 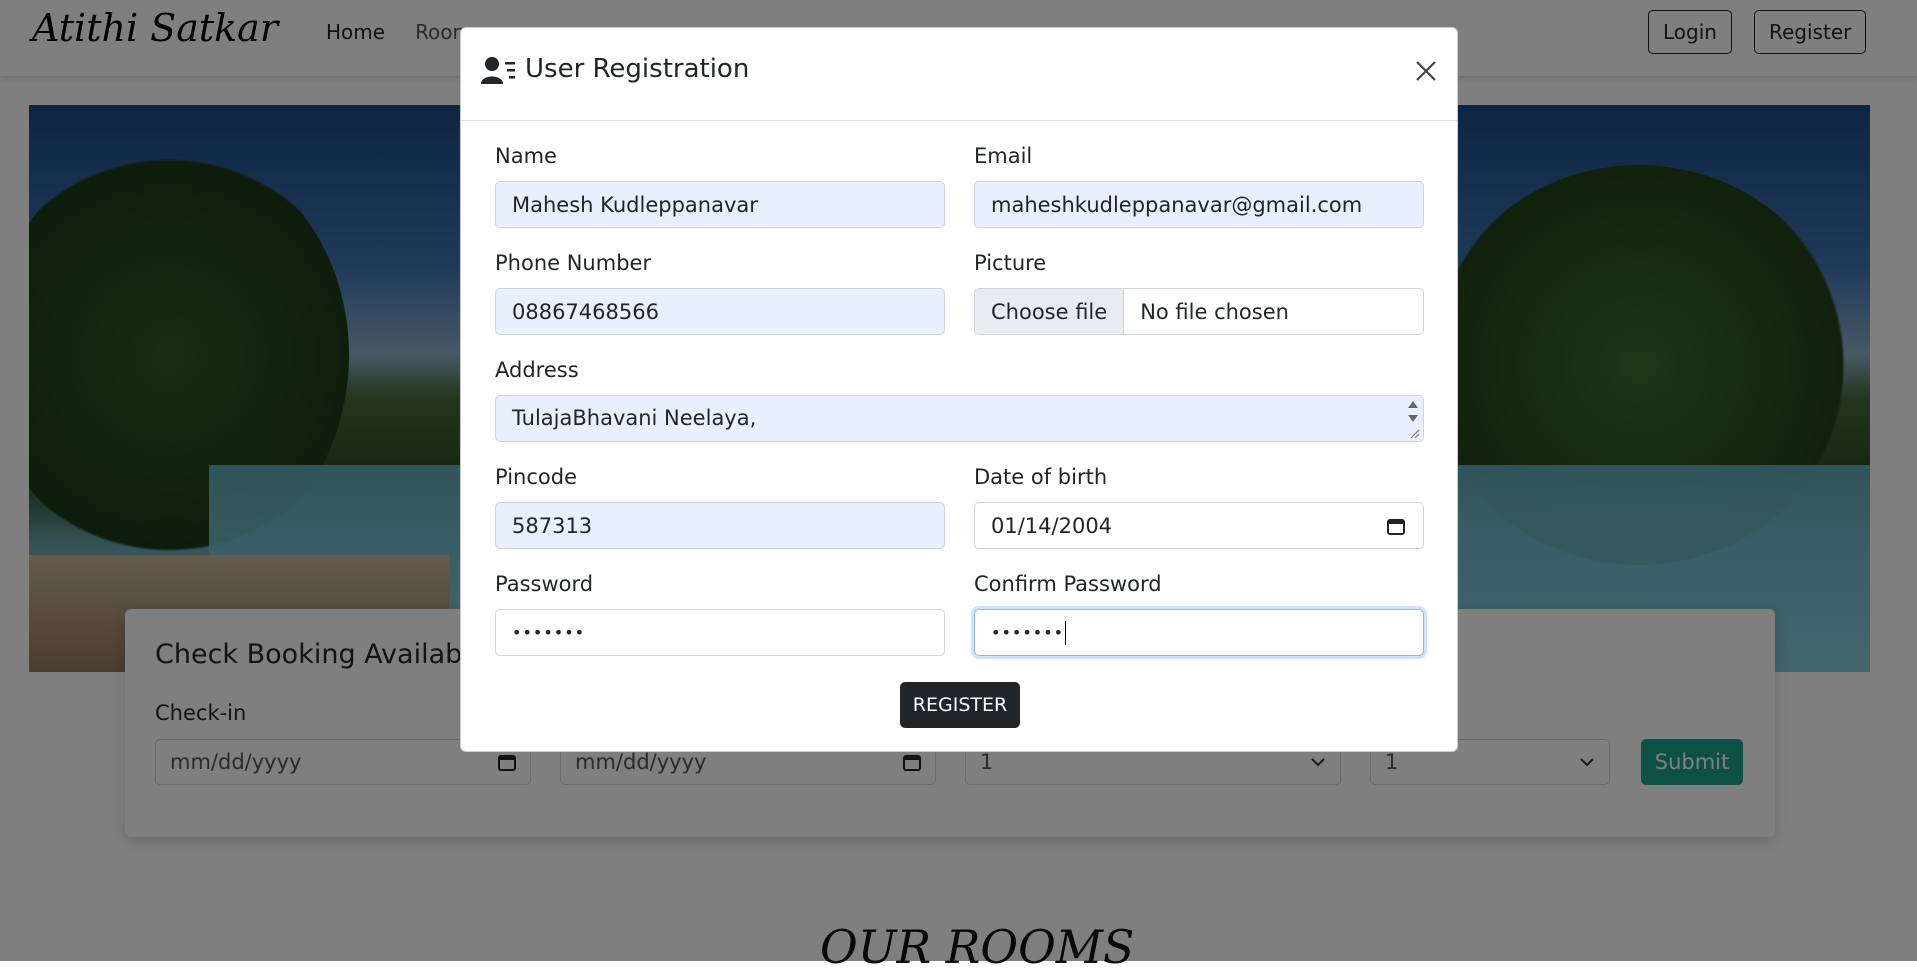 What do you see at coordinates (1396, 526) in the screenshot?
I see `calendar-icon` at bounding box center [1396, 526].